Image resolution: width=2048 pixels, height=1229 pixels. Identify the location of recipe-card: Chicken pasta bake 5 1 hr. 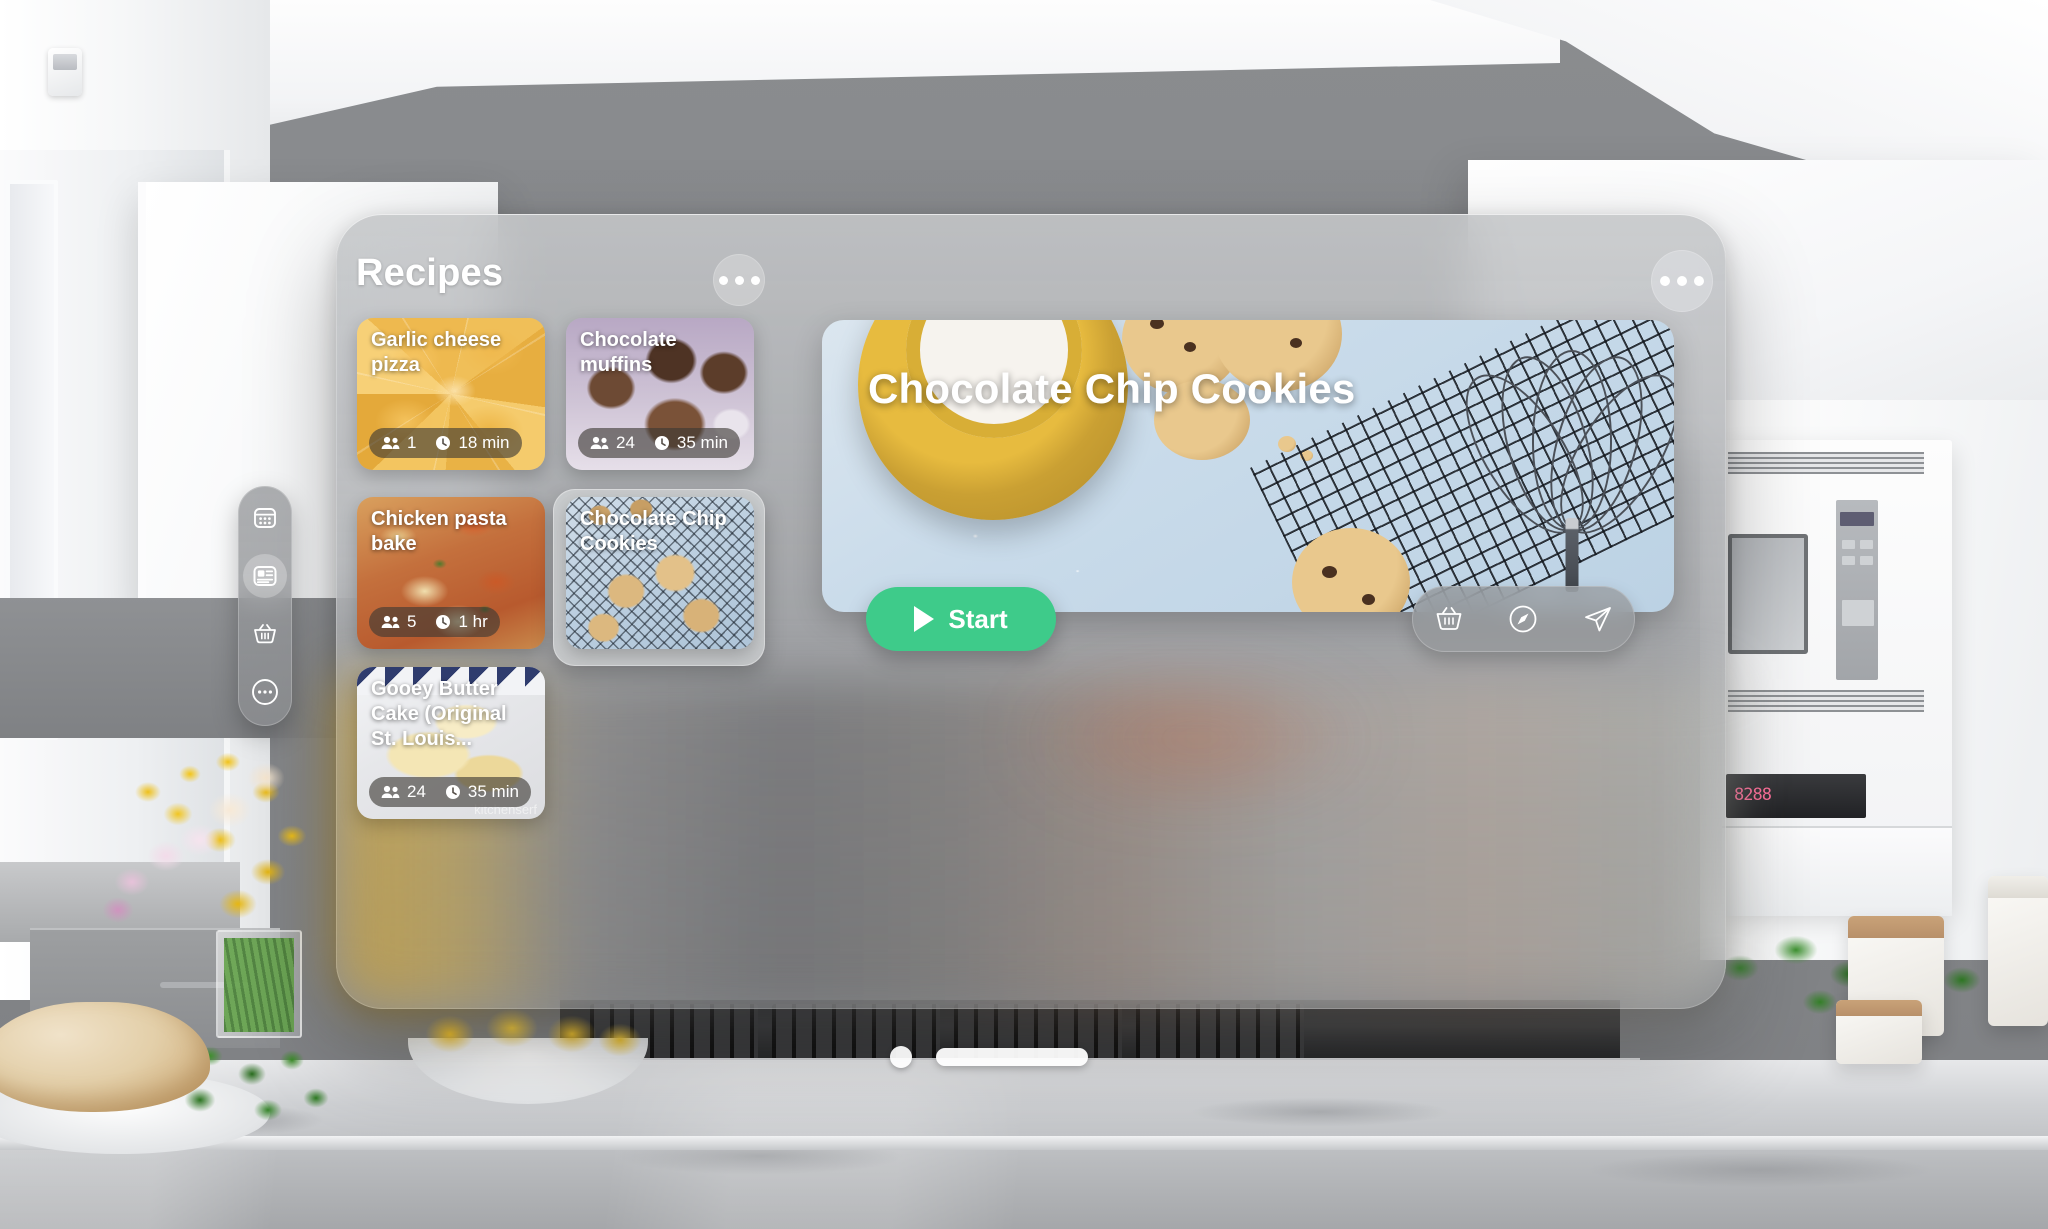
(451, 573).